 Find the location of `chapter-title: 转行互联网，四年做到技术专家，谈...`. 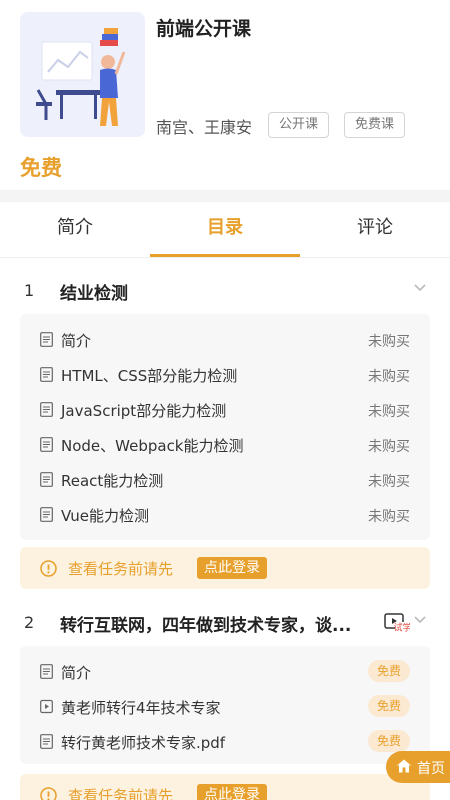

chapter-title: 转行互联网，四年做到技术专家，谈... is located at coordinates (206, 626).